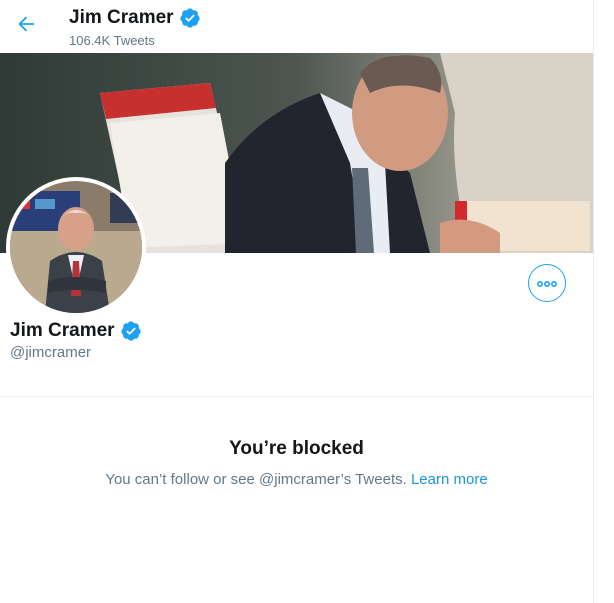  What do you see at coordinates (112, 40) in the screenshot?
I see `tweet-count: 106.4K Tweets` at bounding box center [112, 40].